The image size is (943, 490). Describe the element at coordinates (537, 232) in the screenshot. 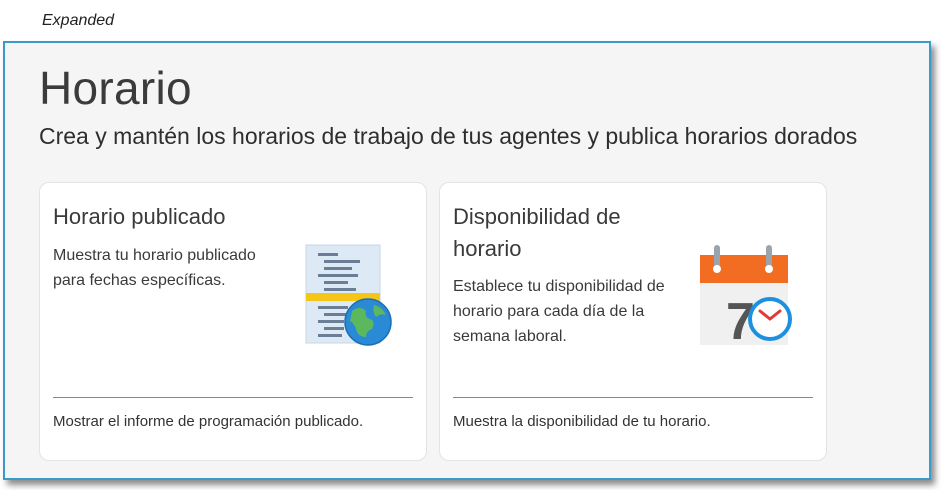

I see `card-title: Disponibilidad de horario` at that location.